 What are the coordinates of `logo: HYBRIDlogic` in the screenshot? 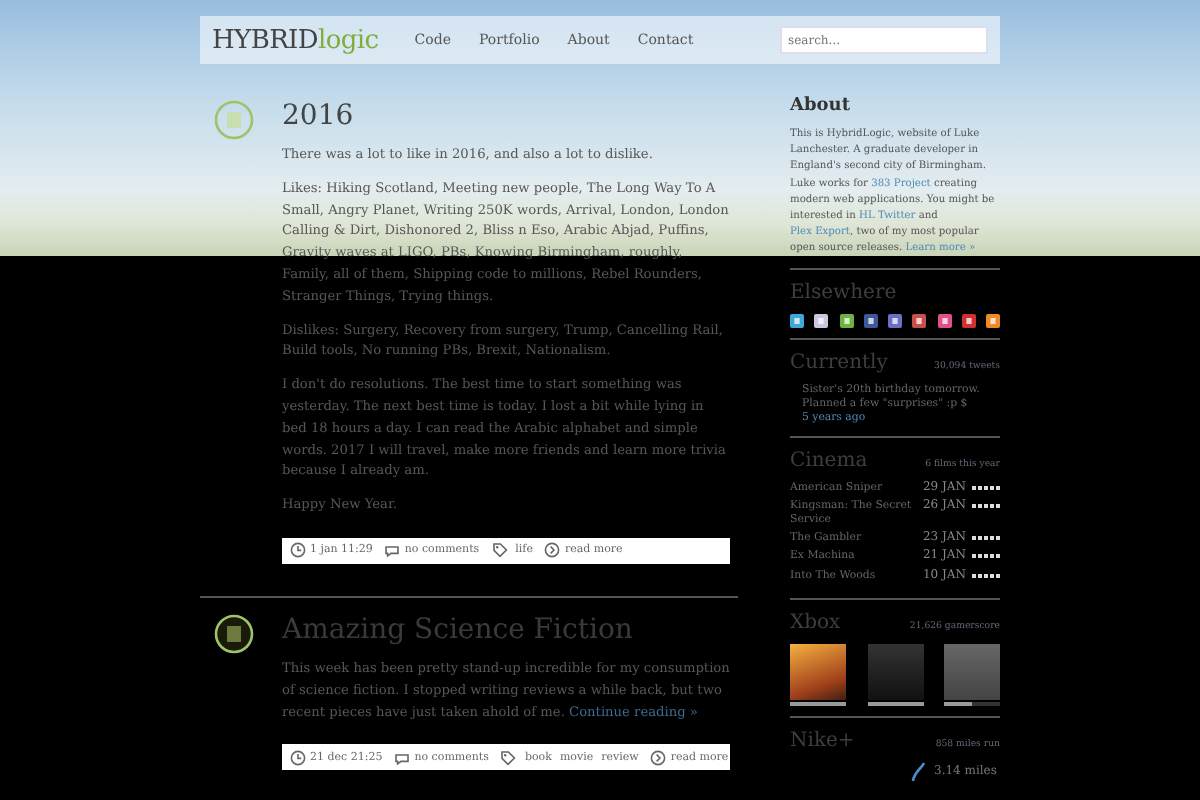 It's located at (295, 40).